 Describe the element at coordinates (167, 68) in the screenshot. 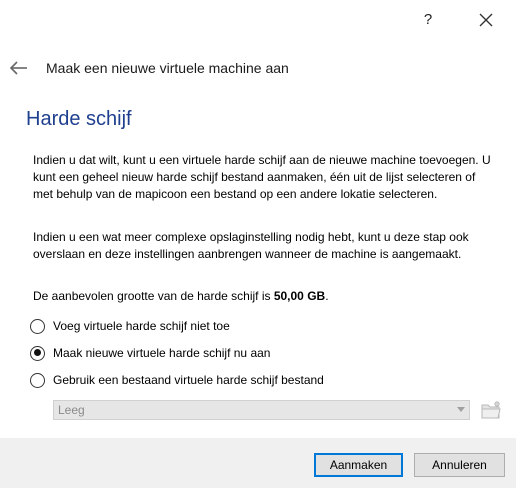

I see `wizard-title: Maak een nieuwe virtuele machine aan` at that location.